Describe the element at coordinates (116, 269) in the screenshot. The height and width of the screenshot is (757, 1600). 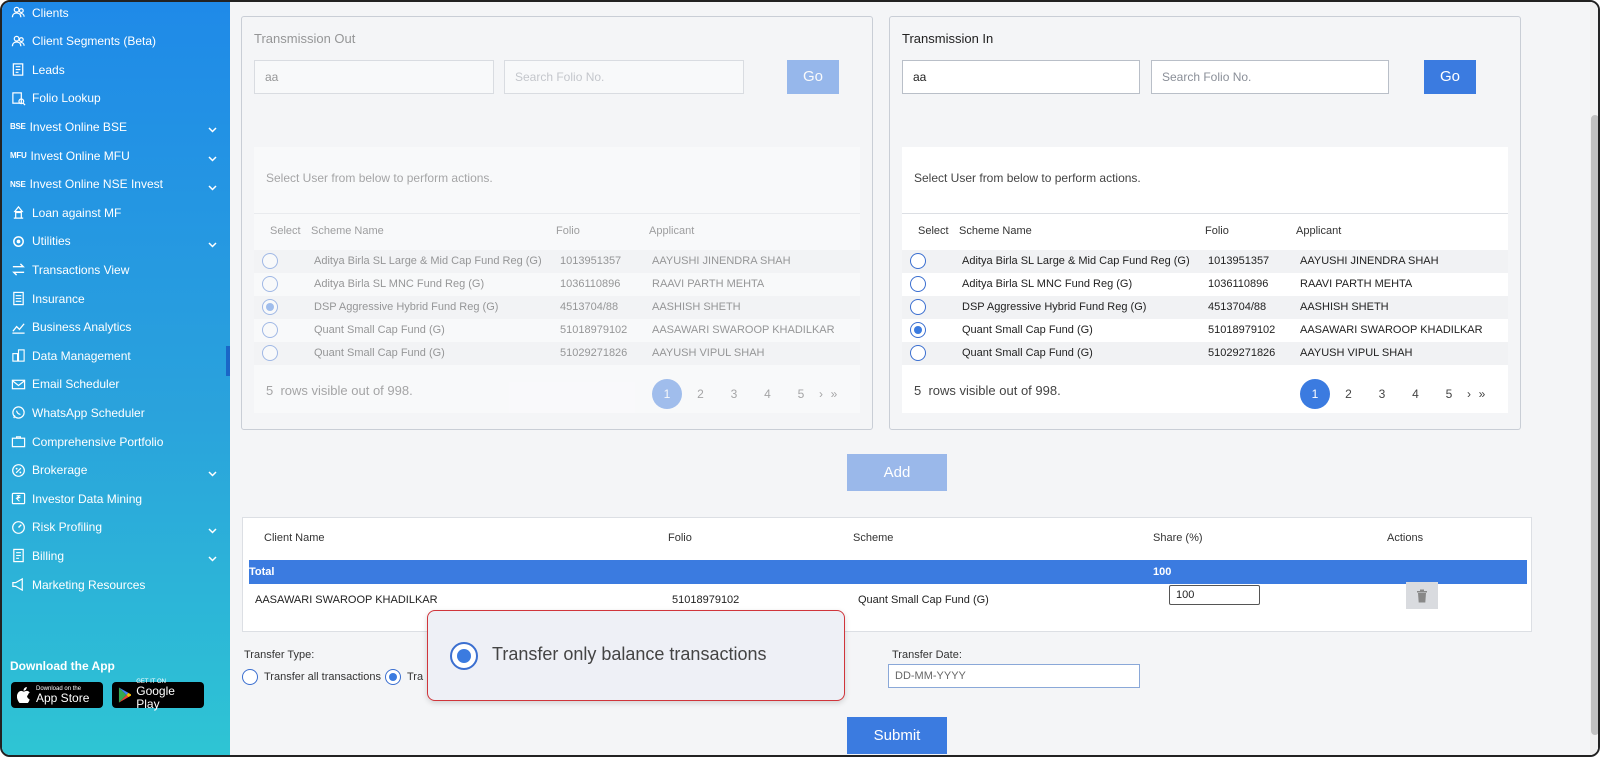
I see `sidebar-item-transactions-view: Transactions View` at that location.